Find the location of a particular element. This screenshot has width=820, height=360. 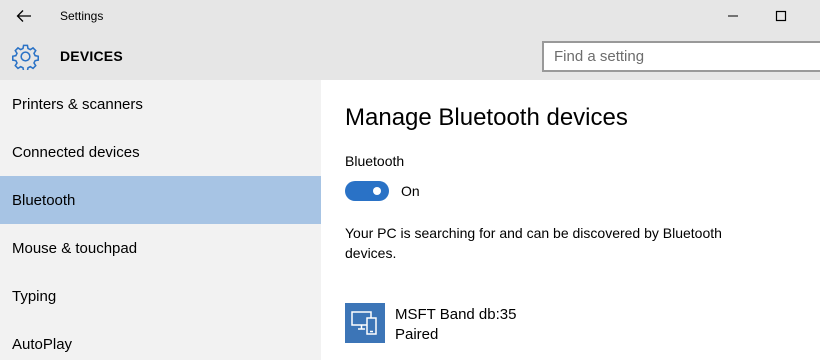

device-status: Paired is located at coordinates (417, 334).